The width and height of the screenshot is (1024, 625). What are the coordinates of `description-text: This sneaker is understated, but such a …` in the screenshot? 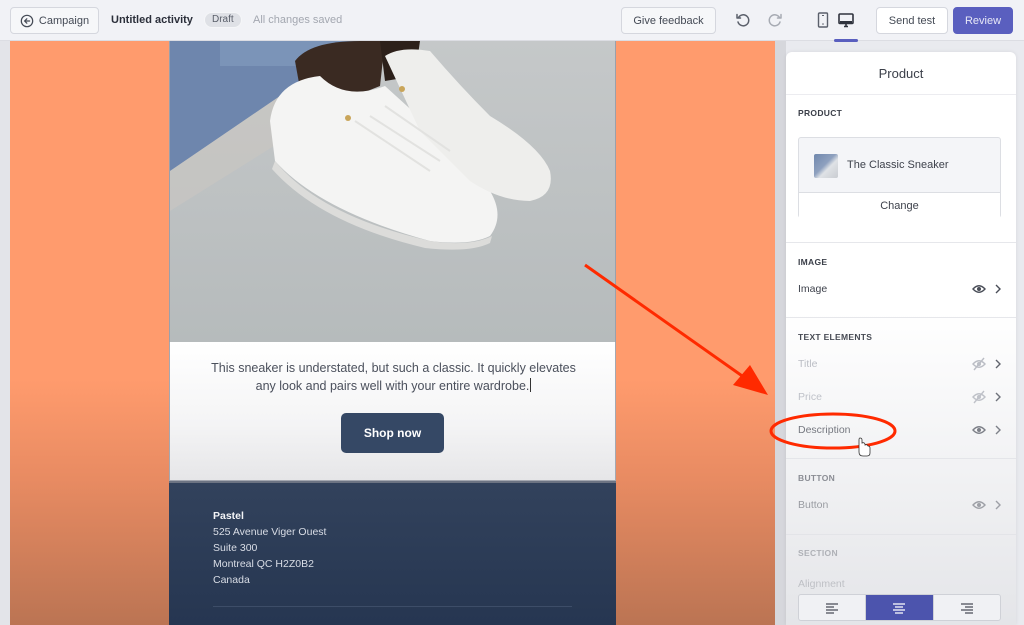 It's located at (393, 377).